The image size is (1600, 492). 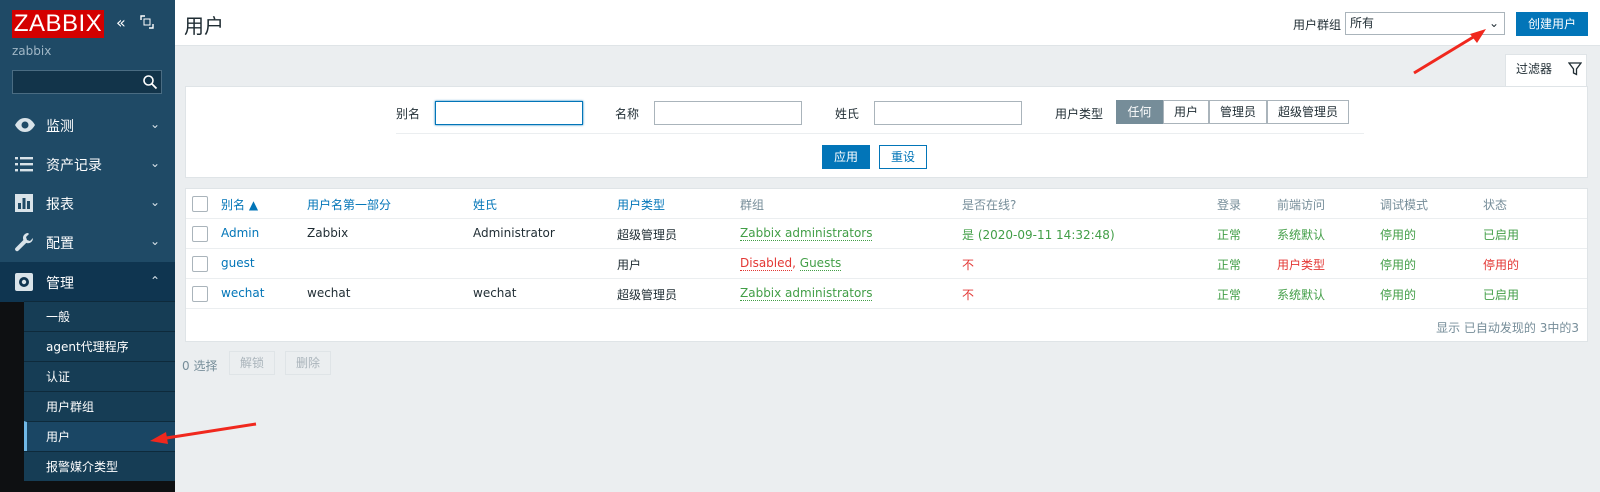 What do you see at coordinates (200, 204) in the screenshot?
I see `select-all-checkbox` at bounding box center [200, 204].